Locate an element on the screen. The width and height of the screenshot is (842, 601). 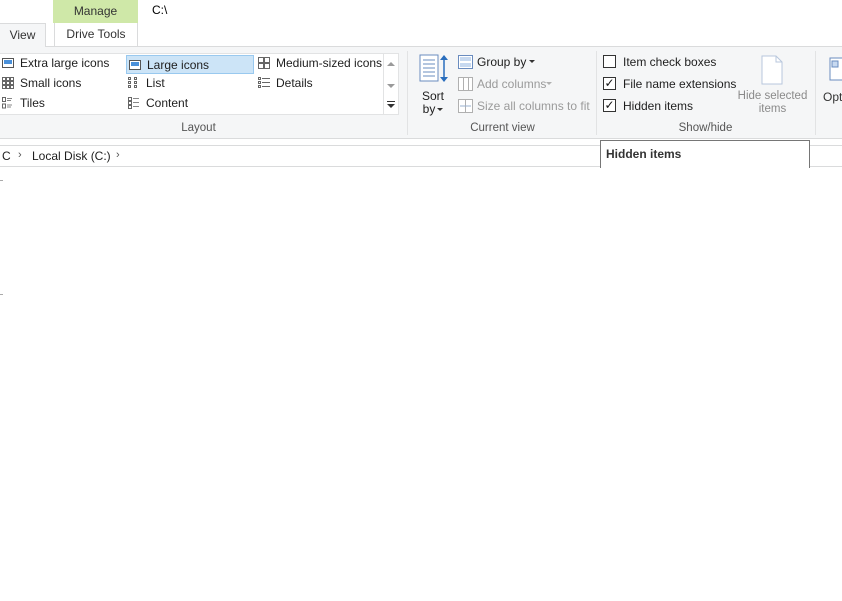
file-name-extensions-option: ✓ File name extensions is located at coordinates (670, 84).